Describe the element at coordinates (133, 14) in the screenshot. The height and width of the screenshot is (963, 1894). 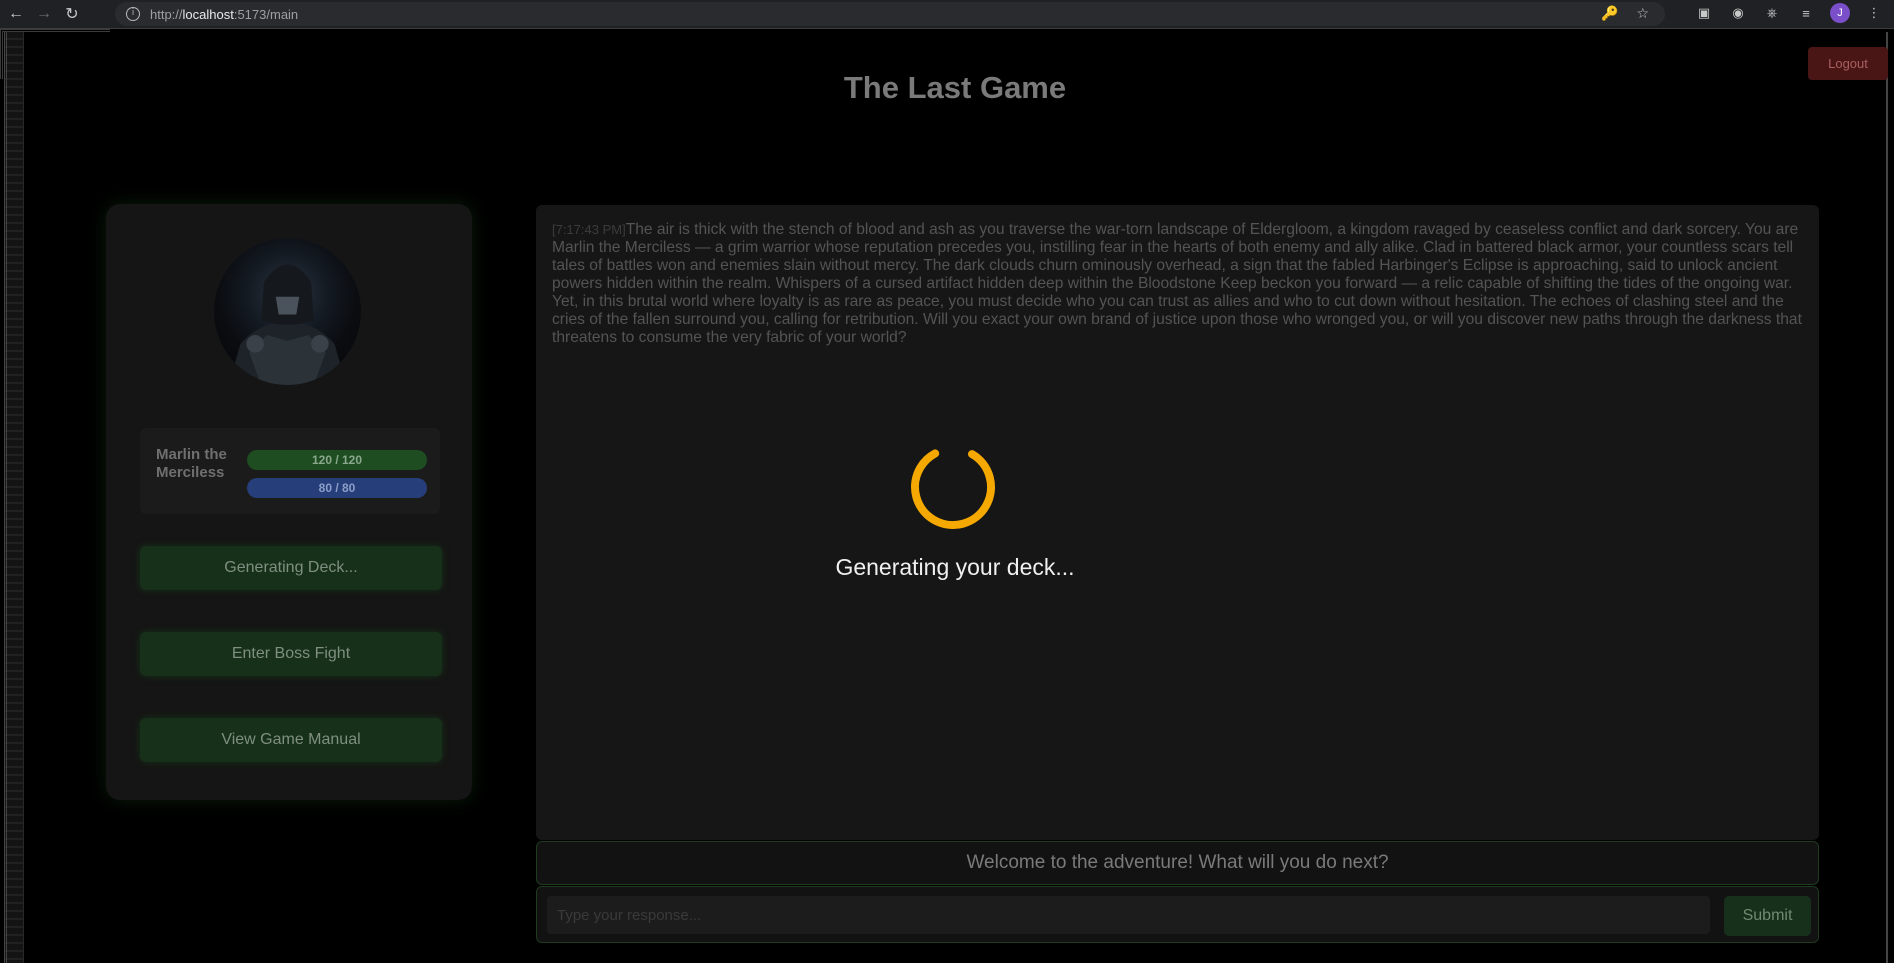
I see `site-info-icon: i` at that location.